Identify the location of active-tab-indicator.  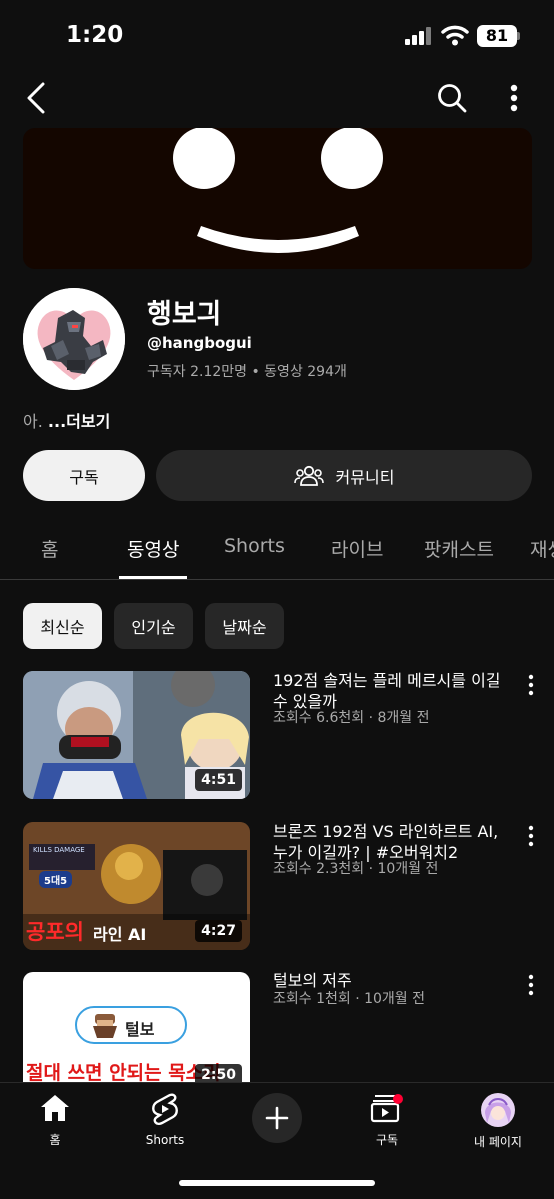
(153, 577).